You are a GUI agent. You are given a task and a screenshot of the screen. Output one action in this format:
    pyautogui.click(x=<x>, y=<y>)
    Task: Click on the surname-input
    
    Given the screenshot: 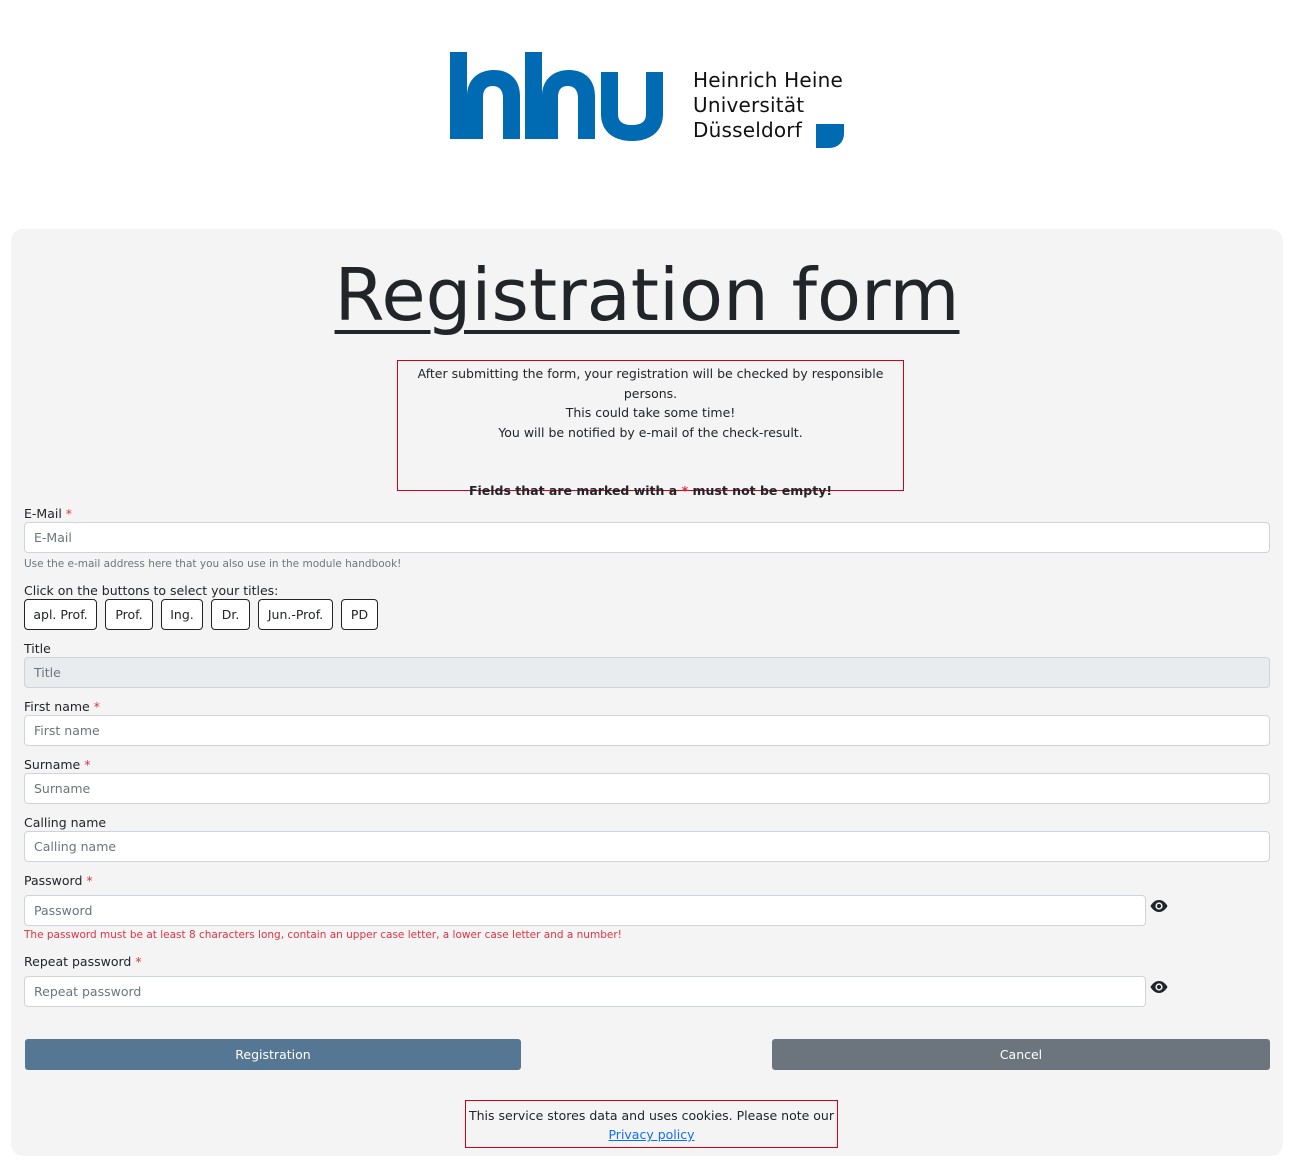 What is the action you would take?
    pyautogui.click(x=647, y=788)
    